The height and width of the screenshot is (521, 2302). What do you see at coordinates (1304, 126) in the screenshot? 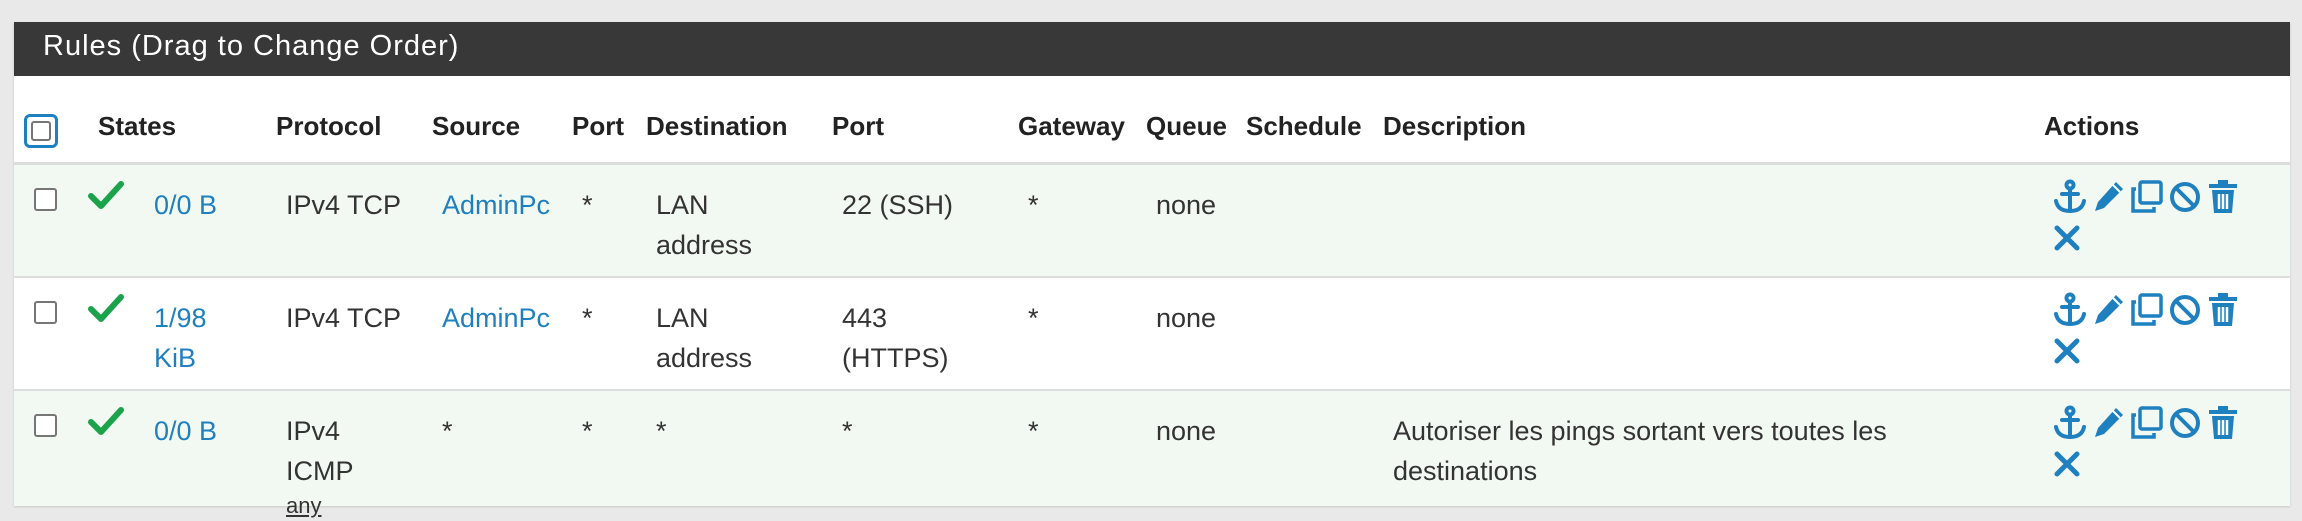
I see `column-header-schedule: Schedule` at bounding box center [1304, 126].